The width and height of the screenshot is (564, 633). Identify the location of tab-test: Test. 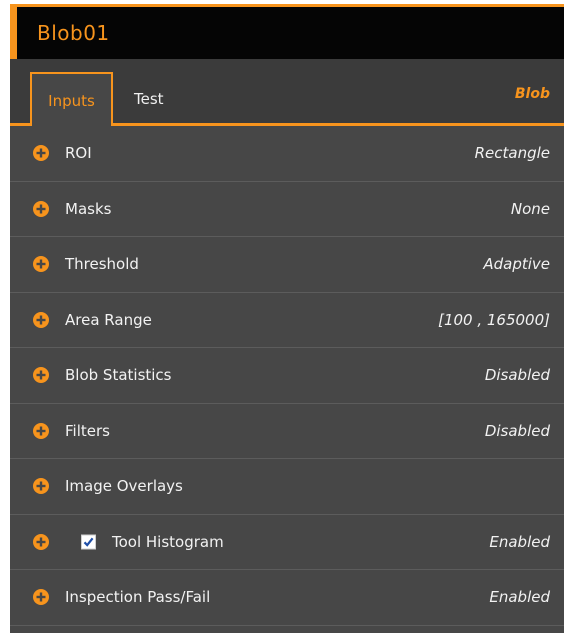
(149, 99).